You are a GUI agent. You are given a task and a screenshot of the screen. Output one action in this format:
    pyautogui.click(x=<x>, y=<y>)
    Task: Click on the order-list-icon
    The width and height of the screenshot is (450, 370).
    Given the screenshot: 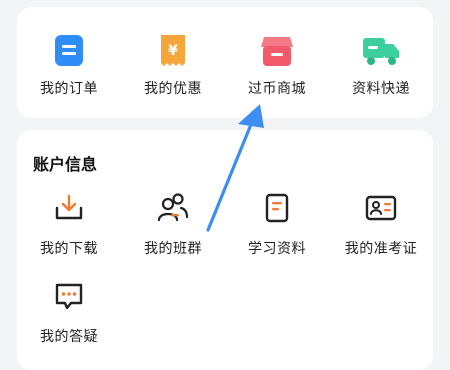 What is the action you would take?
    pyautogui.click(x=69, y=50)
    